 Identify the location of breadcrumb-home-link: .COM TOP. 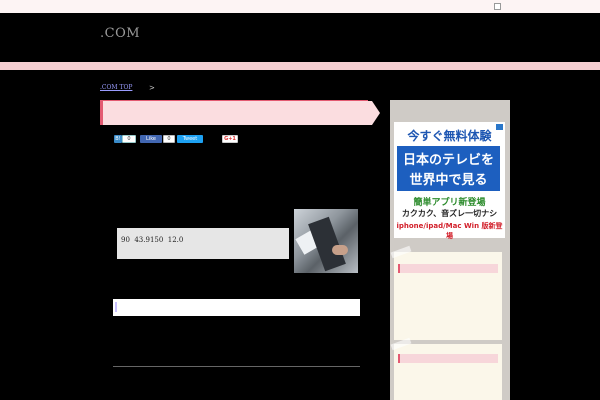
(116, 87).